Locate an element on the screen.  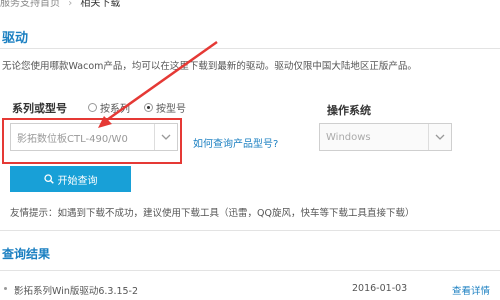
os-select-value: Windows is located at coordinates (348, 137).